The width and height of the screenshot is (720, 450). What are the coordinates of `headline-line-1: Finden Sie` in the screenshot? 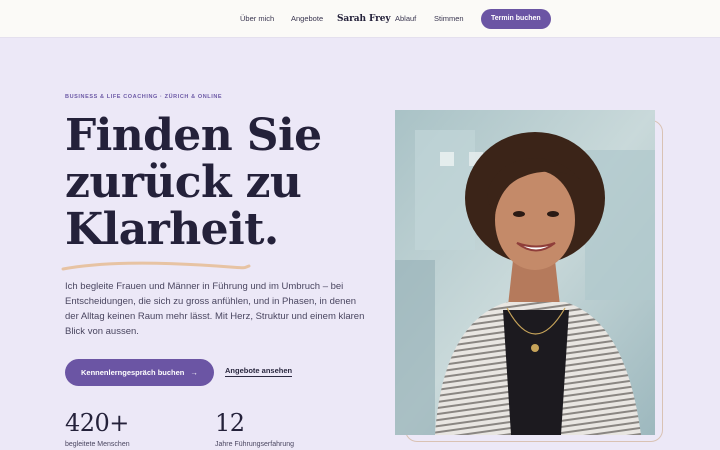 It's located at (193, 135).